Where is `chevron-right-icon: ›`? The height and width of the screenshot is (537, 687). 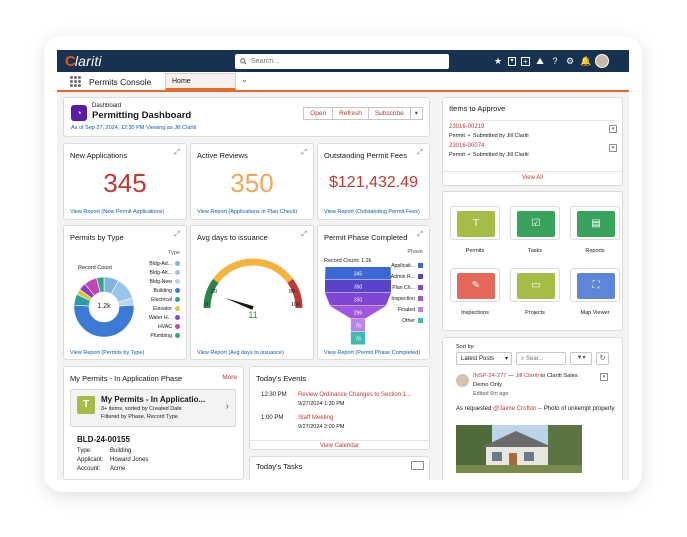 chevron-right-icon: › is located at coordinates (227, 406).